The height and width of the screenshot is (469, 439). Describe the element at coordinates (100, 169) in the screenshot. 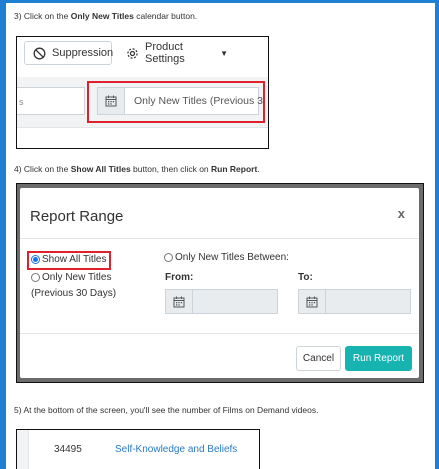

I see `step-4-bold-1: Show All Titles` at that location.